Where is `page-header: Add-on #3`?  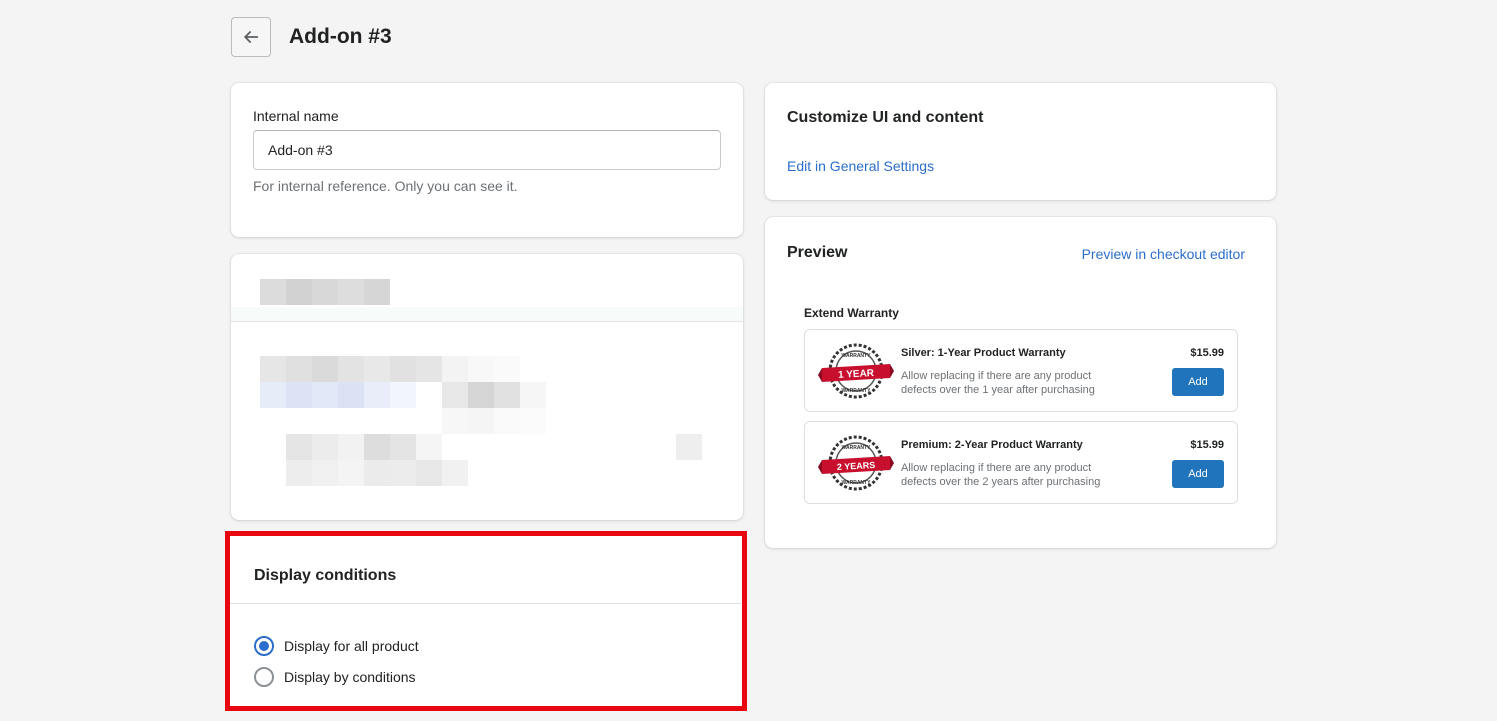
page-header: Add-on #3 is located at coordinates (311, 37).